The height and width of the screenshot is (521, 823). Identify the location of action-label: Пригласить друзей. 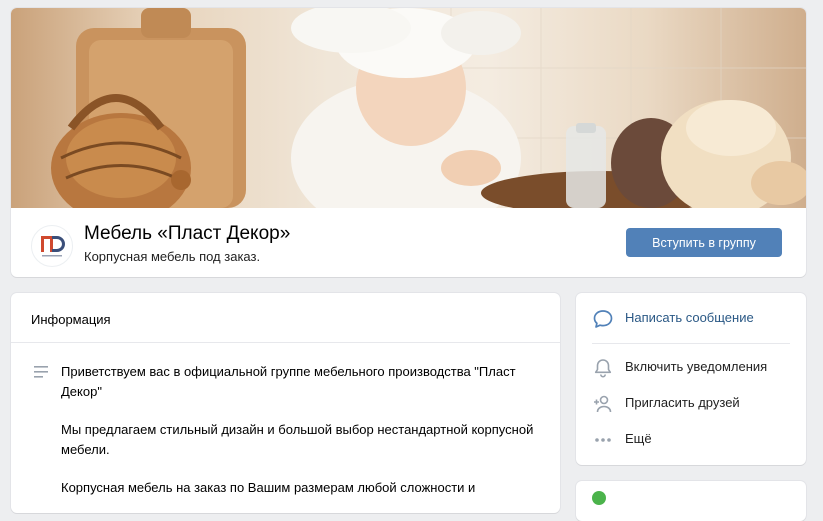
(682, 402).